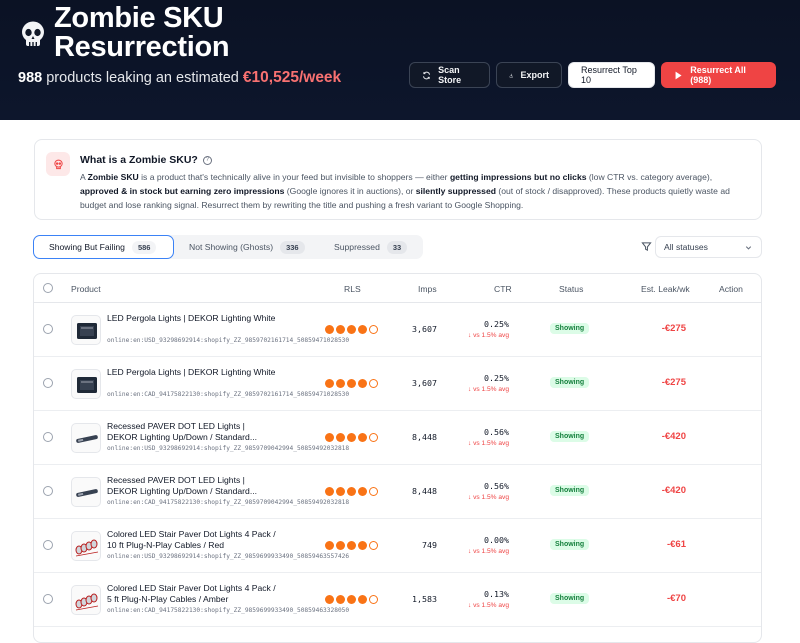 The width and height of the screenshot is (800, 643). I want to click on resurrect-top-10-label: Resurrect Top 10, so click(609, 75).